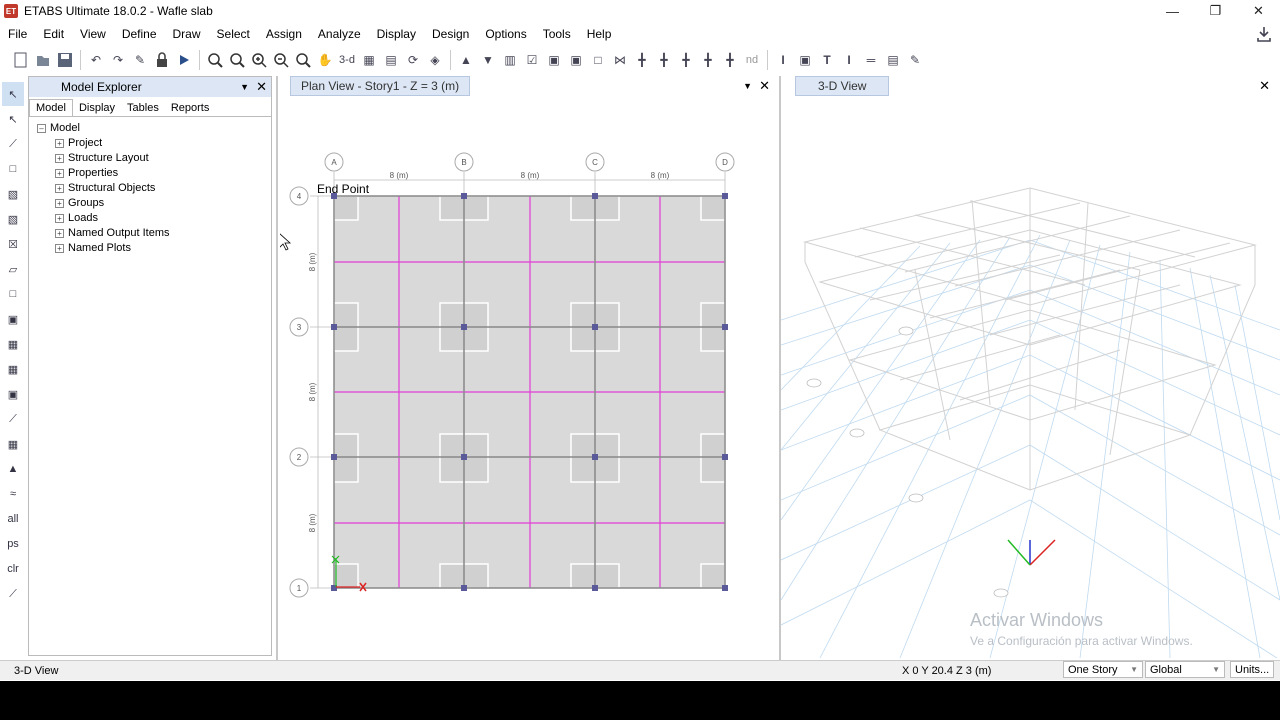 The height and width of the screenshot is (720, 1280). Describe the element at coordinates (13, 219) in the screenshot. I see `draw-column-icon: ▧` at that location.